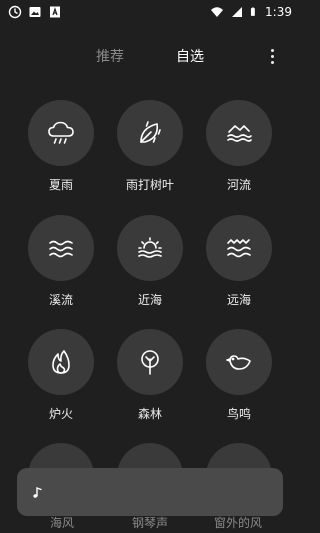  Describe the element at coordinates (110, 56) in the screenshot. I see `tab-recommended: 推荐` at that location.